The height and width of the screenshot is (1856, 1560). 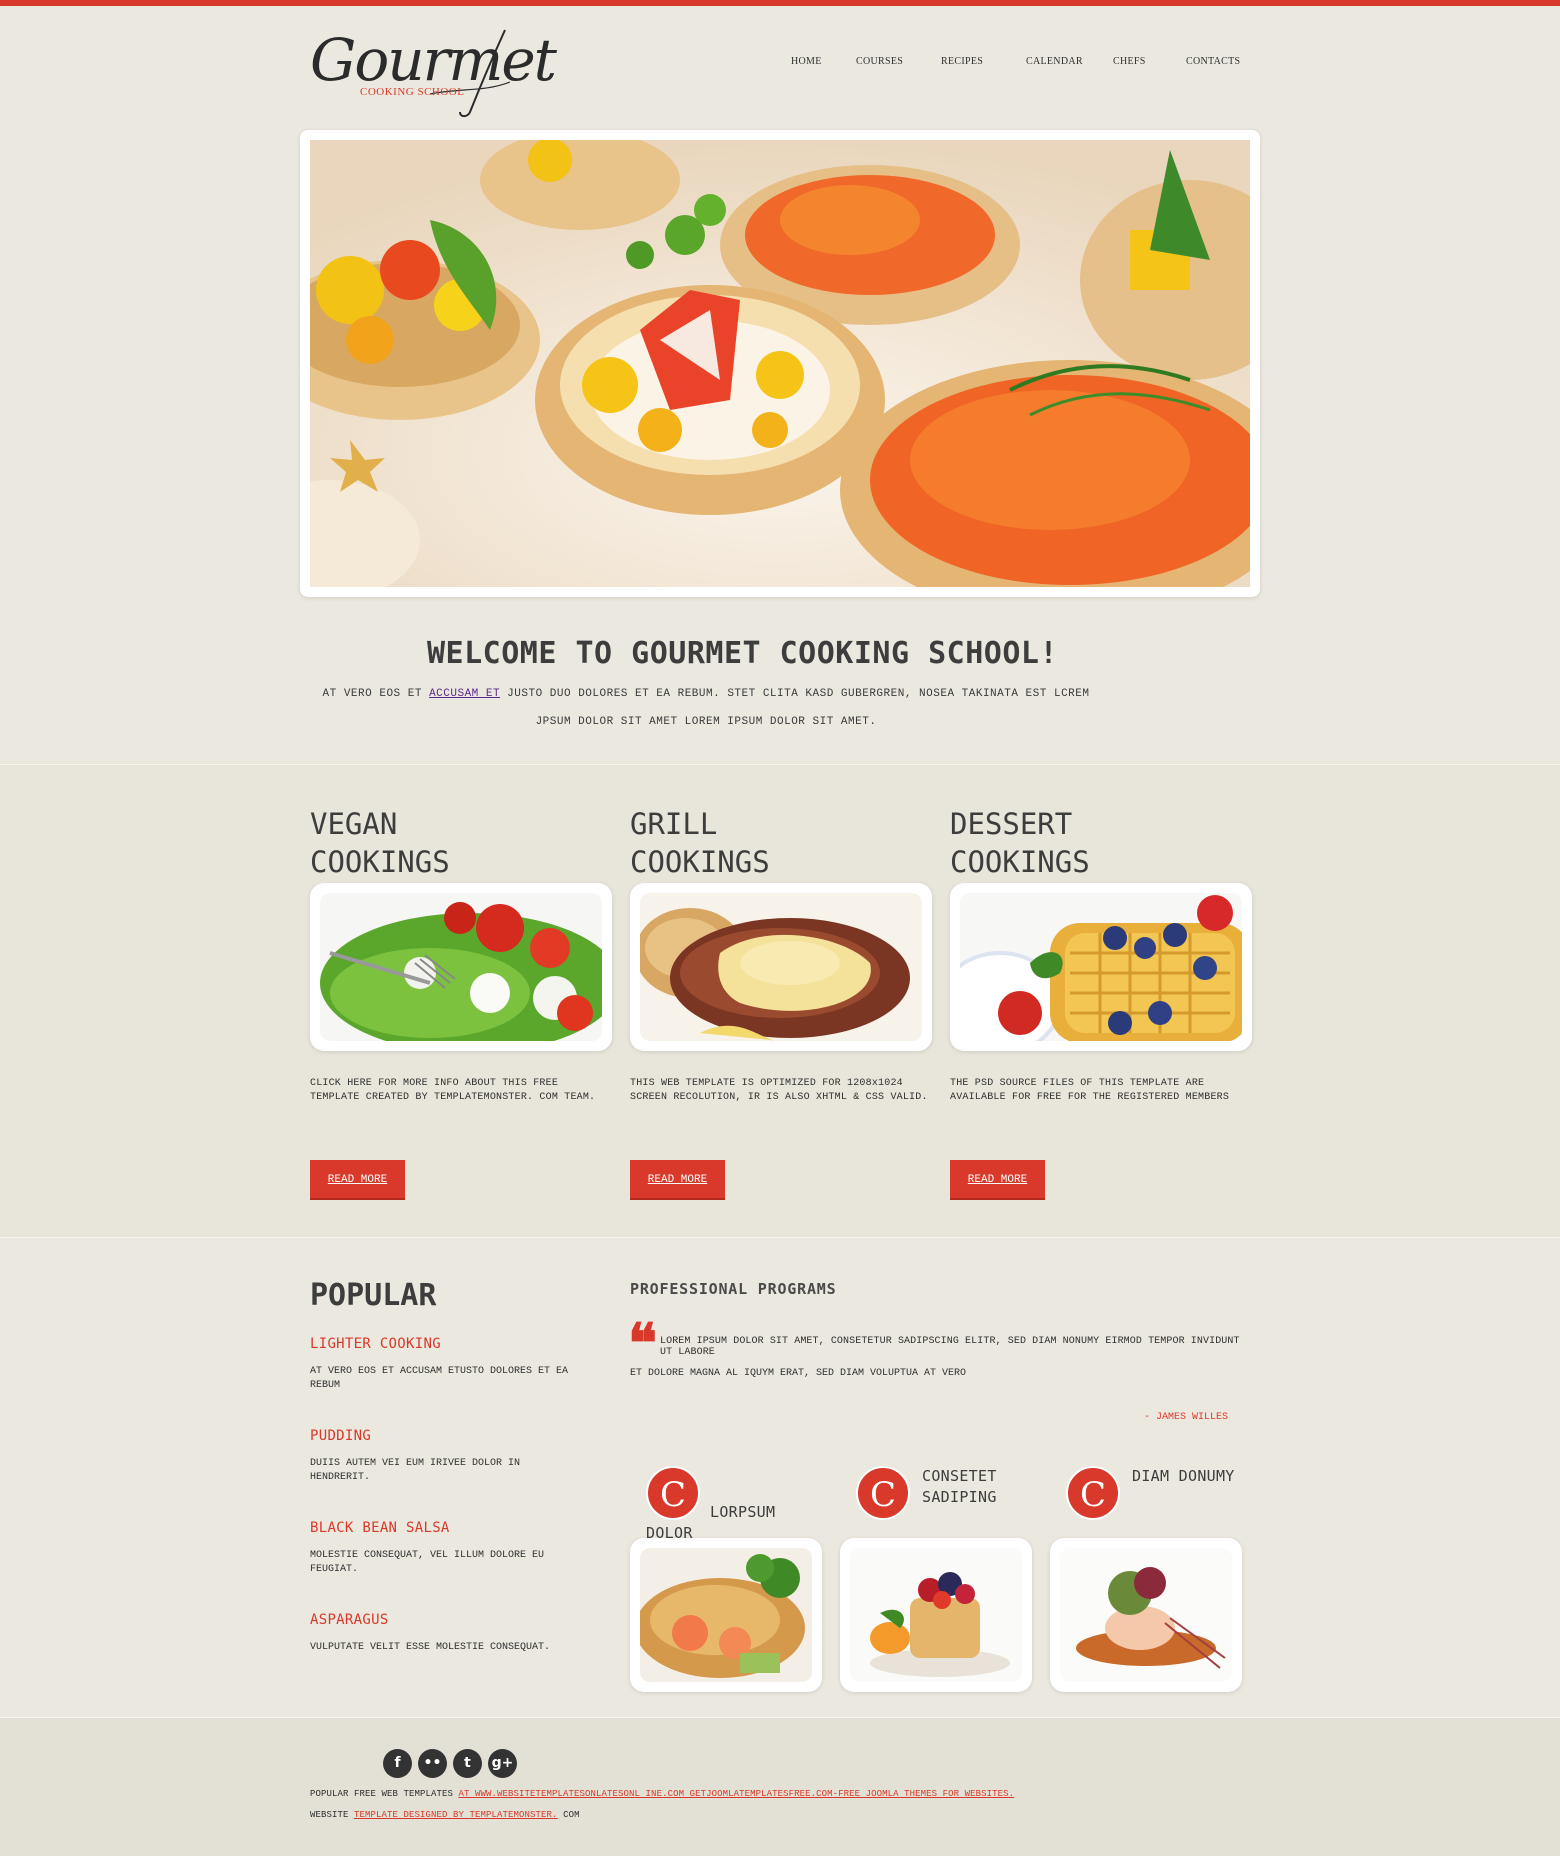 I want to click on dessert-waffle-image, so click(x=1101, y=967).